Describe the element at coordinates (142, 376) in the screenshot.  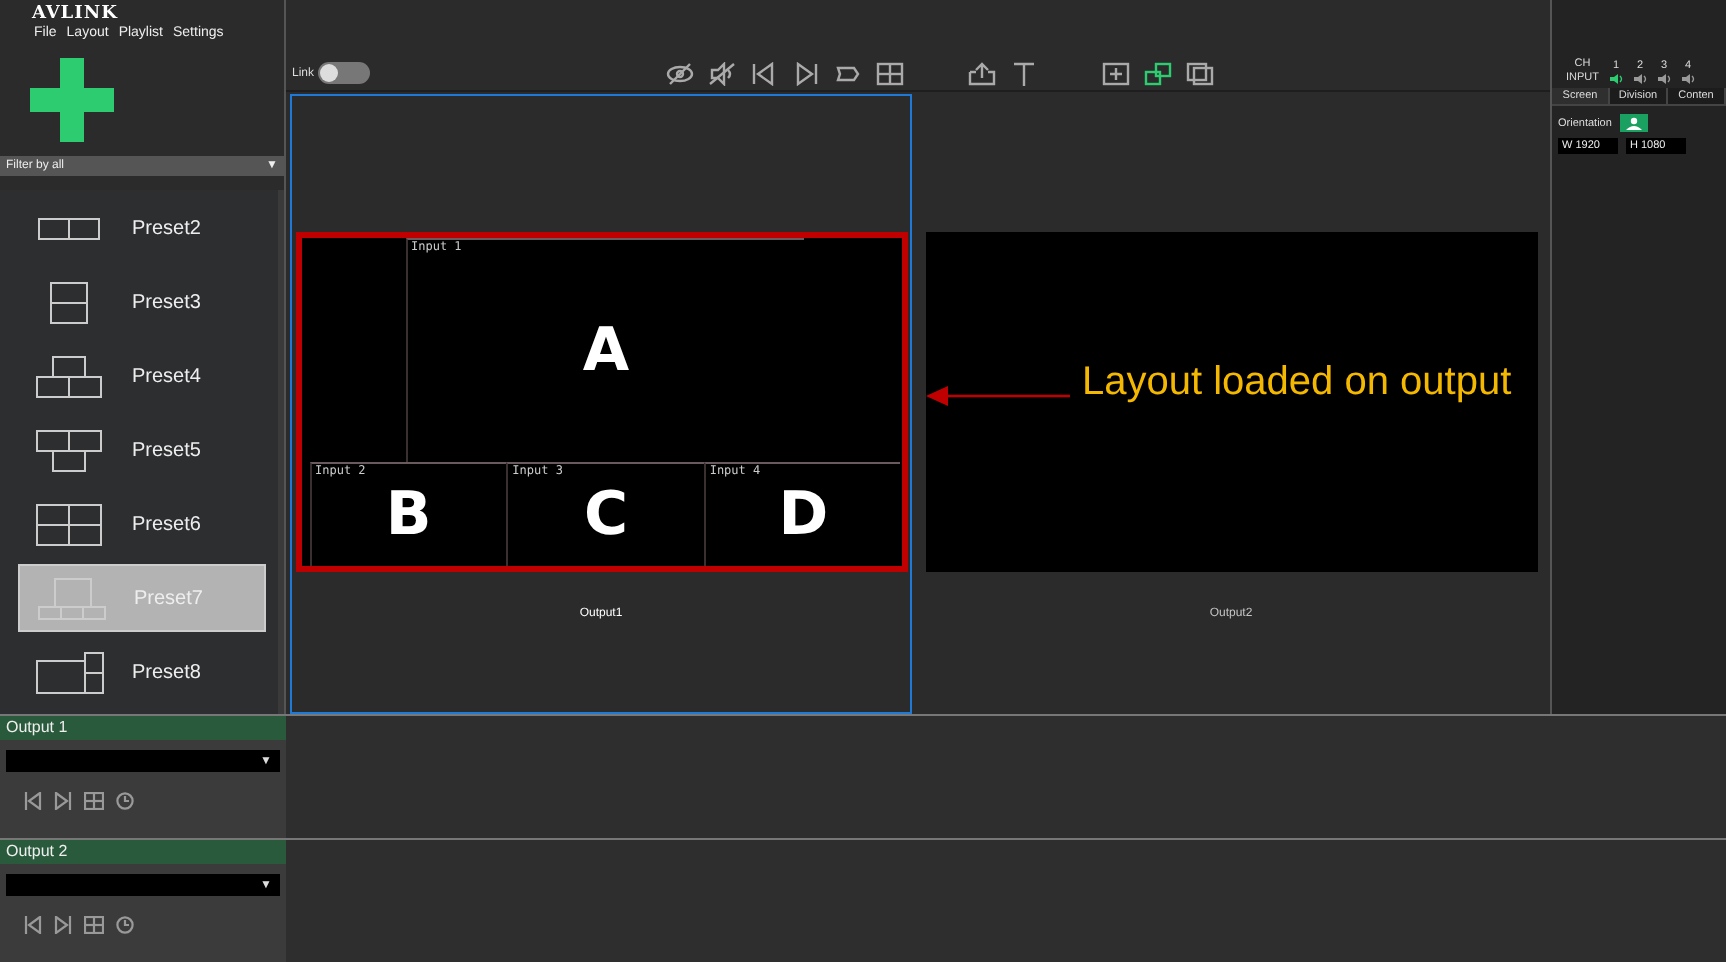
I see `preset-item: Preset4` at that location.